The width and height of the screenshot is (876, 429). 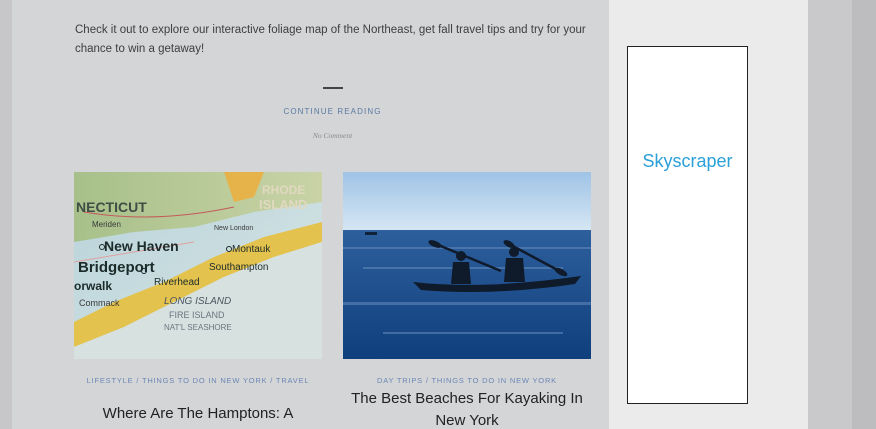 I want to click on svg-text: Southampton, so click(x=239, y=267).